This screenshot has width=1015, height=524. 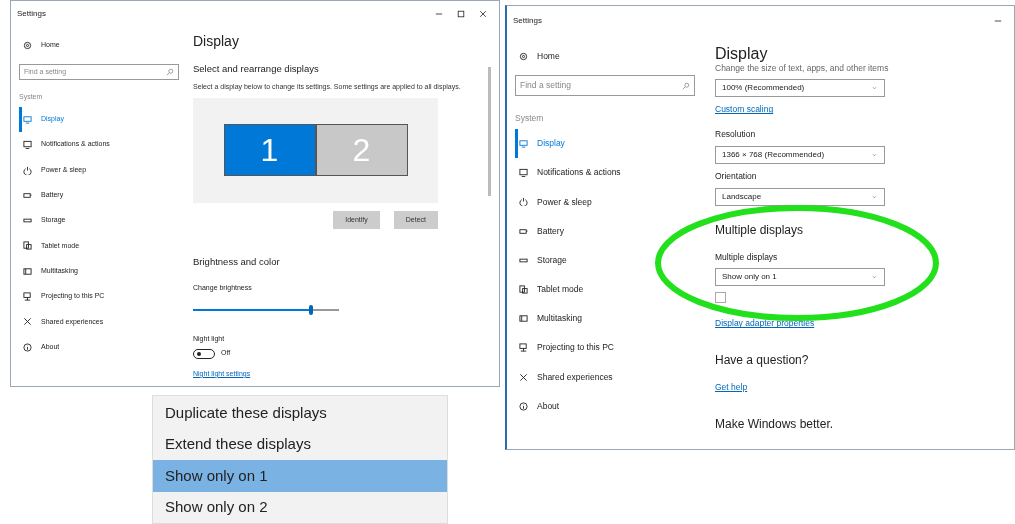 What do you see at coordinates (800, 154) in the screenshot?
I see `dropdown-field: 1366 × 768 (Recommended)` at bounding box center [800, 154].